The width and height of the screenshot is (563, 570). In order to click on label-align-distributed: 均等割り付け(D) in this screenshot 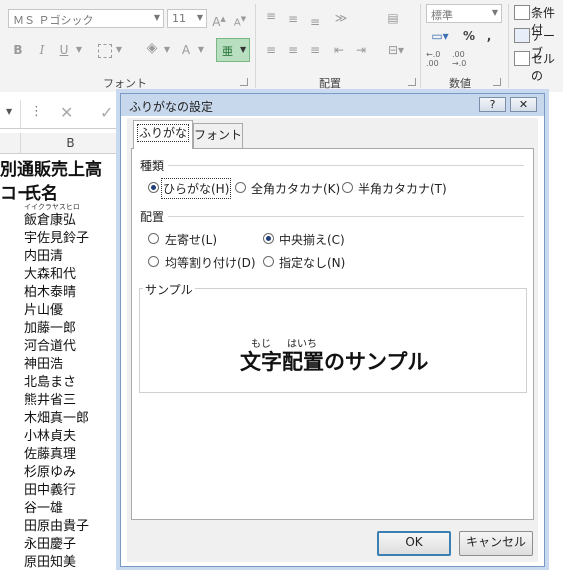, I will do `click(210, 262)`.